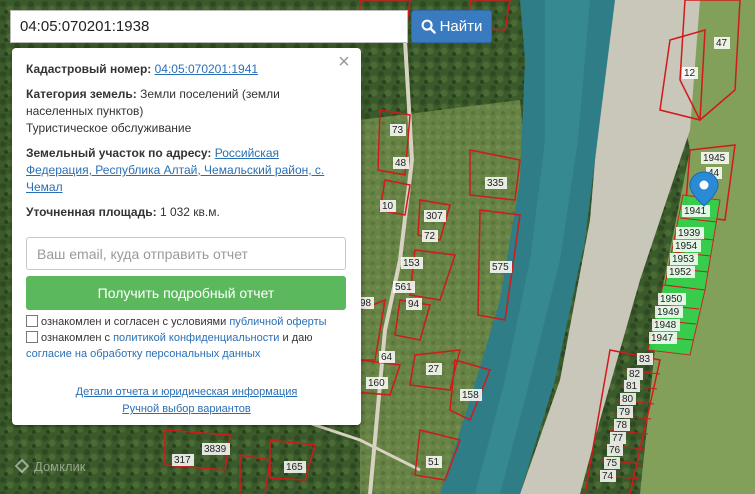  What do you see at coordinates (695, 211) in the screenshot?
I see `parcel-number-label: 1941` at bounding box center [695, 211].